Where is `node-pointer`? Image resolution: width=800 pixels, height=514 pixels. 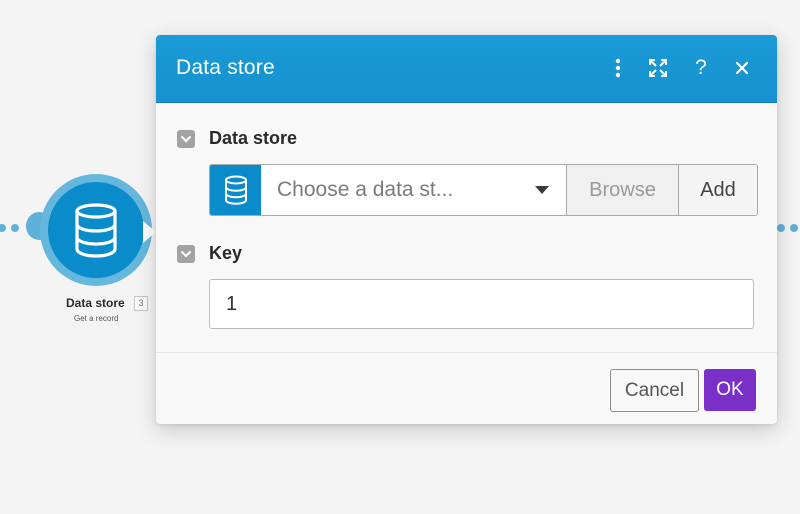
node-pointer is located at coordinates (149, 232).